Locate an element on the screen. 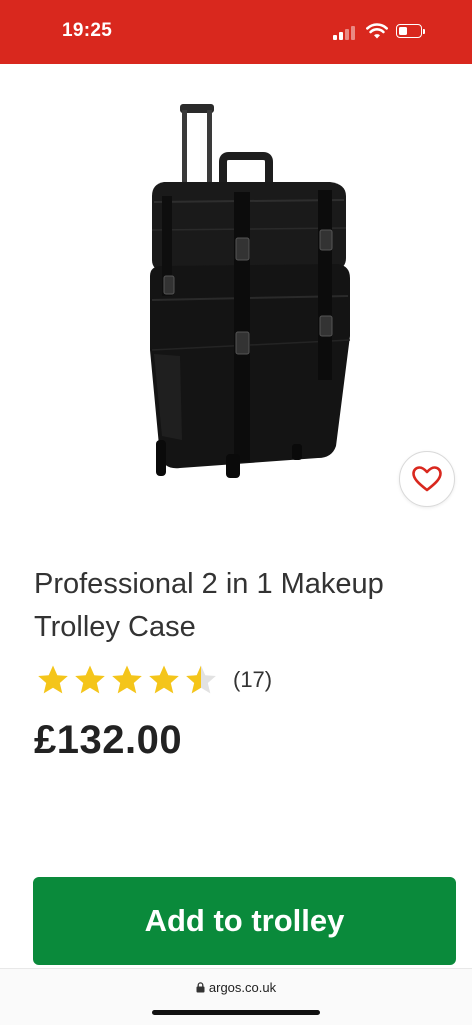 The height and width of the screenshot is (1025, 472). battery-icon is located at coordinates (411, 32).